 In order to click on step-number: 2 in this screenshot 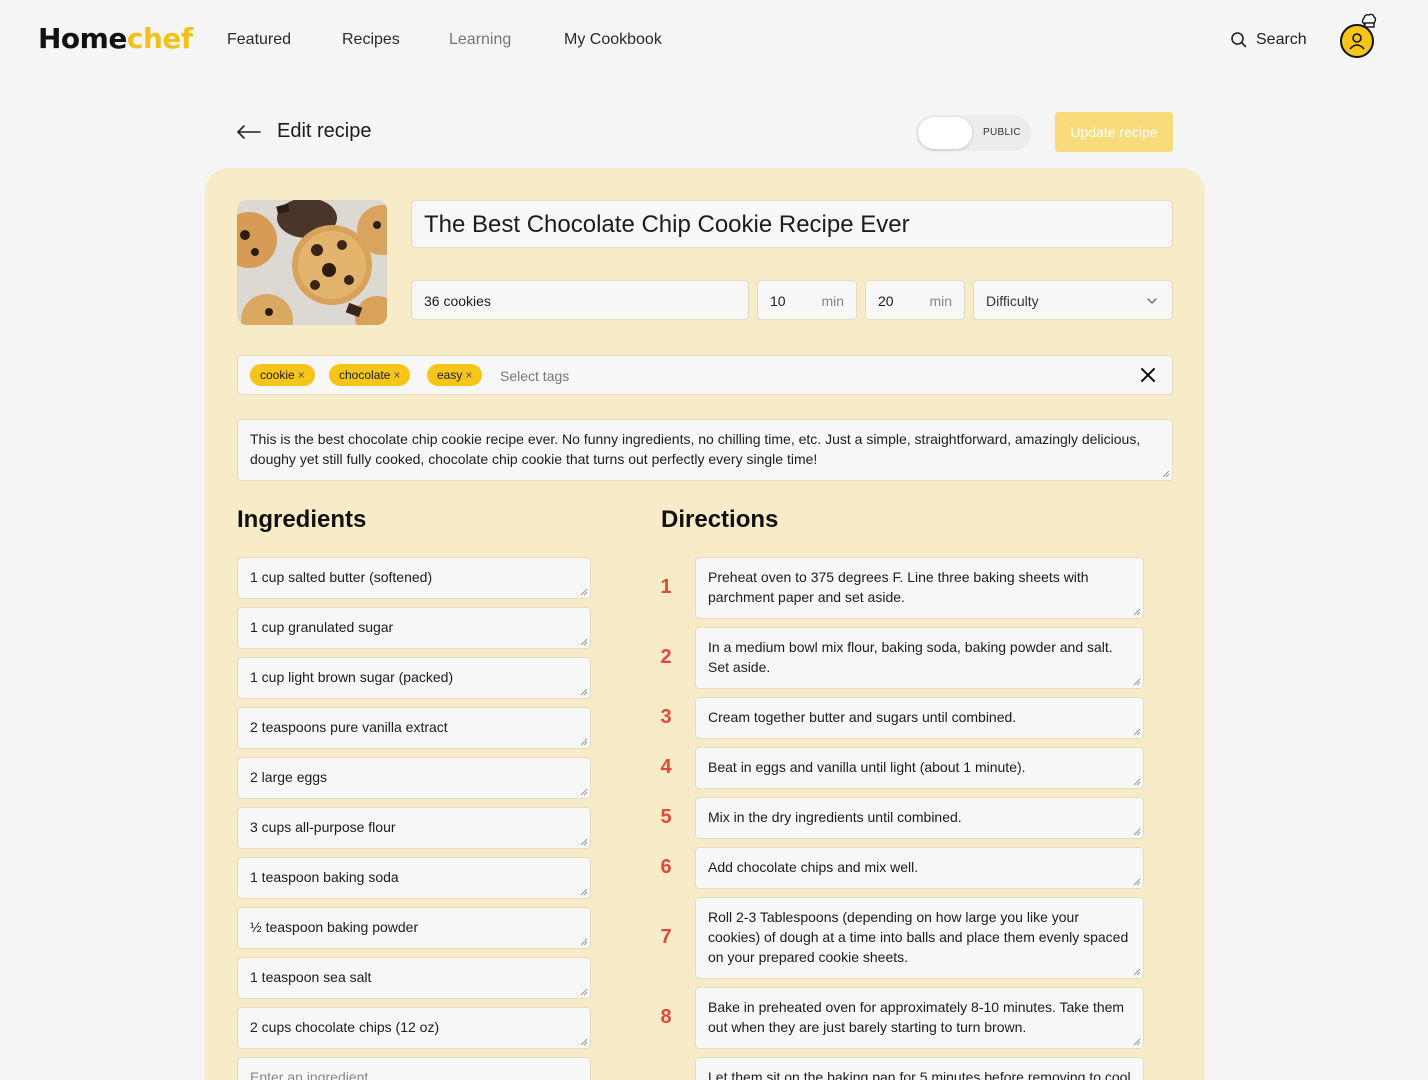, I will do `click(666, 657)`.